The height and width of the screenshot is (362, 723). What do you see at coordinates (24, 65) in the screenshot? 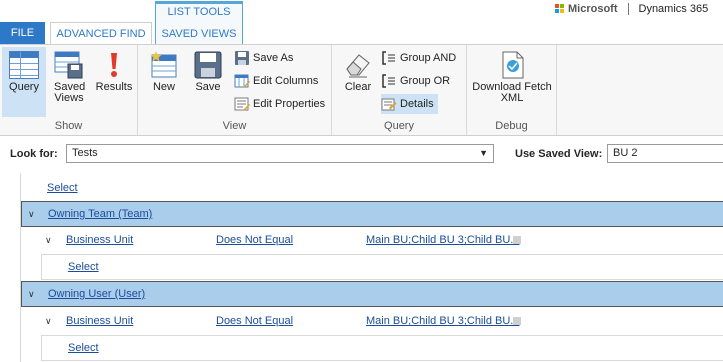
I see `query-grid-icon` at bounding box center [24, 65].